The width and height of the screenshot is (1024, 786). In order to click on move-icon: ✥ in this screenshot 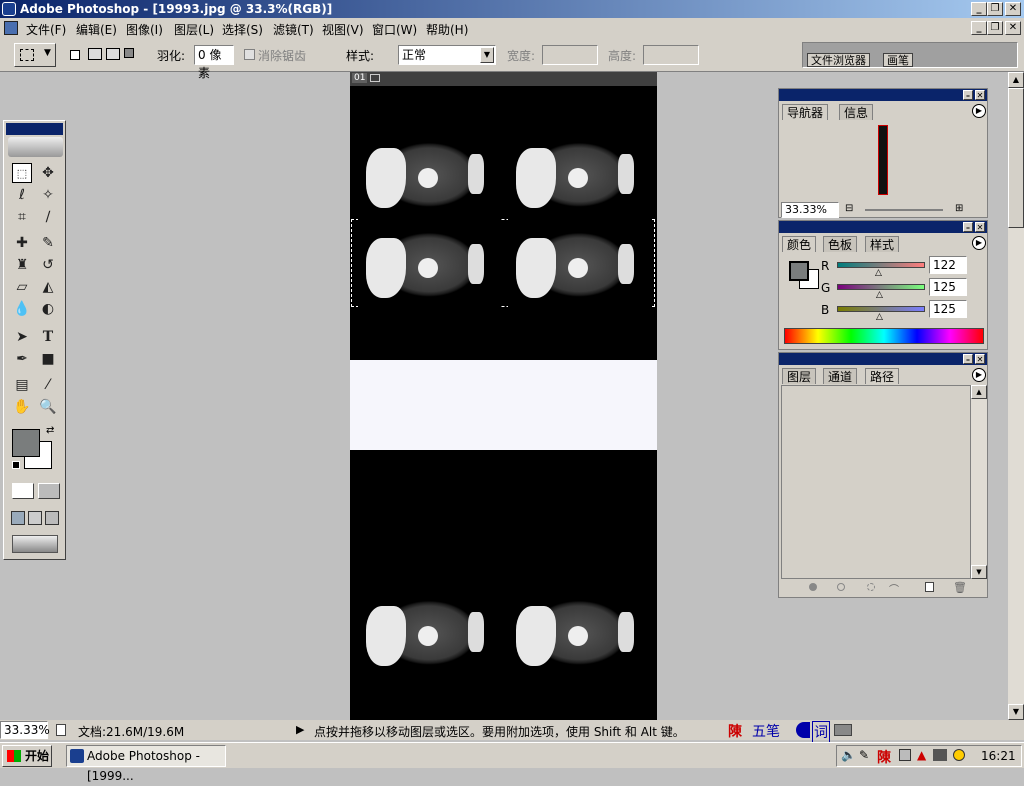, I will do `click(48, 173)`.